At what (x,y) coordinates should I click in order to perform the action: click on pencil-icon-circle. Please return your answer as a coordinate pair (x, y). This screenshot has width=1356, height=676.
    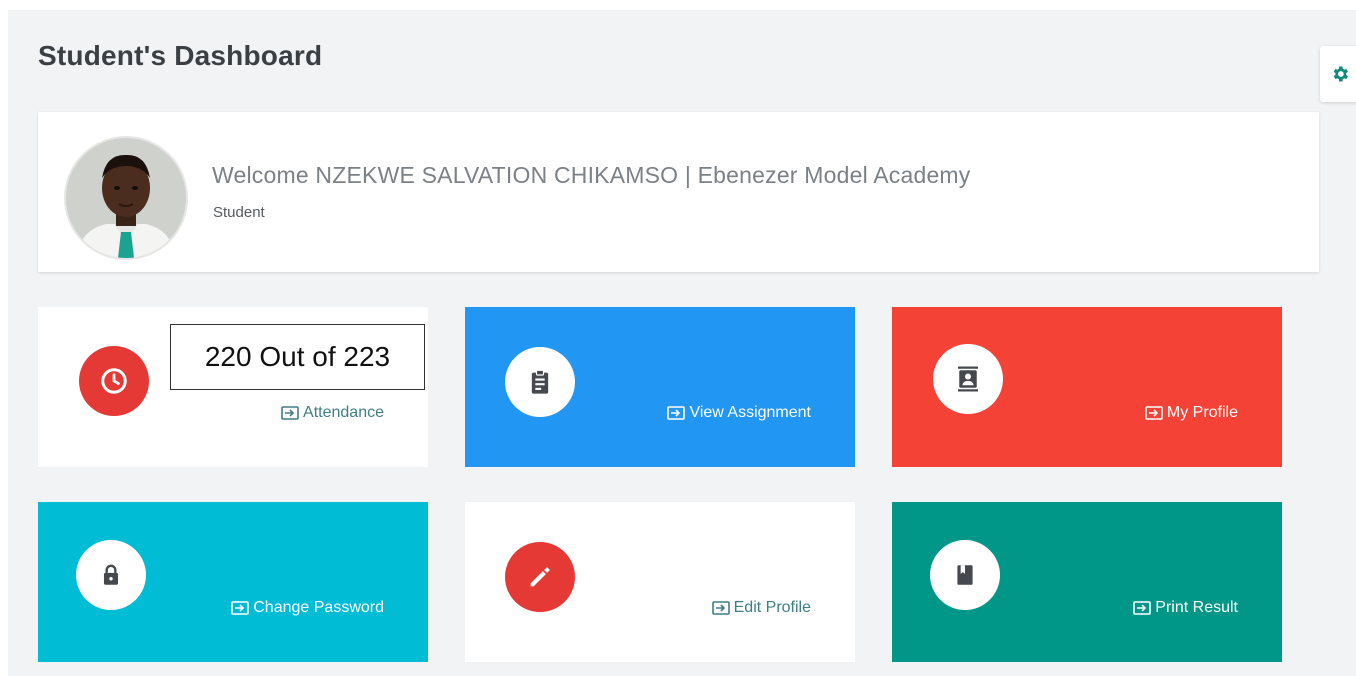
    Looking at the image, I should click on (540, 577).